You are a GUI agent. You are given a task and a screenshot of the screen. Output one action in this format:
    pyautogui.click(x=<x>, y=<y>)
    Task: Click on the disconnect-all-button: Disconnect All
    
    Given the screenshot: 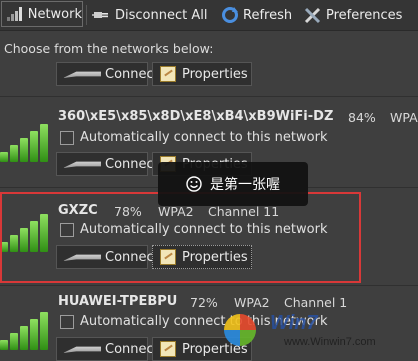 What is the action you would take?
    pyautogui.click(x=149, y=15)
    